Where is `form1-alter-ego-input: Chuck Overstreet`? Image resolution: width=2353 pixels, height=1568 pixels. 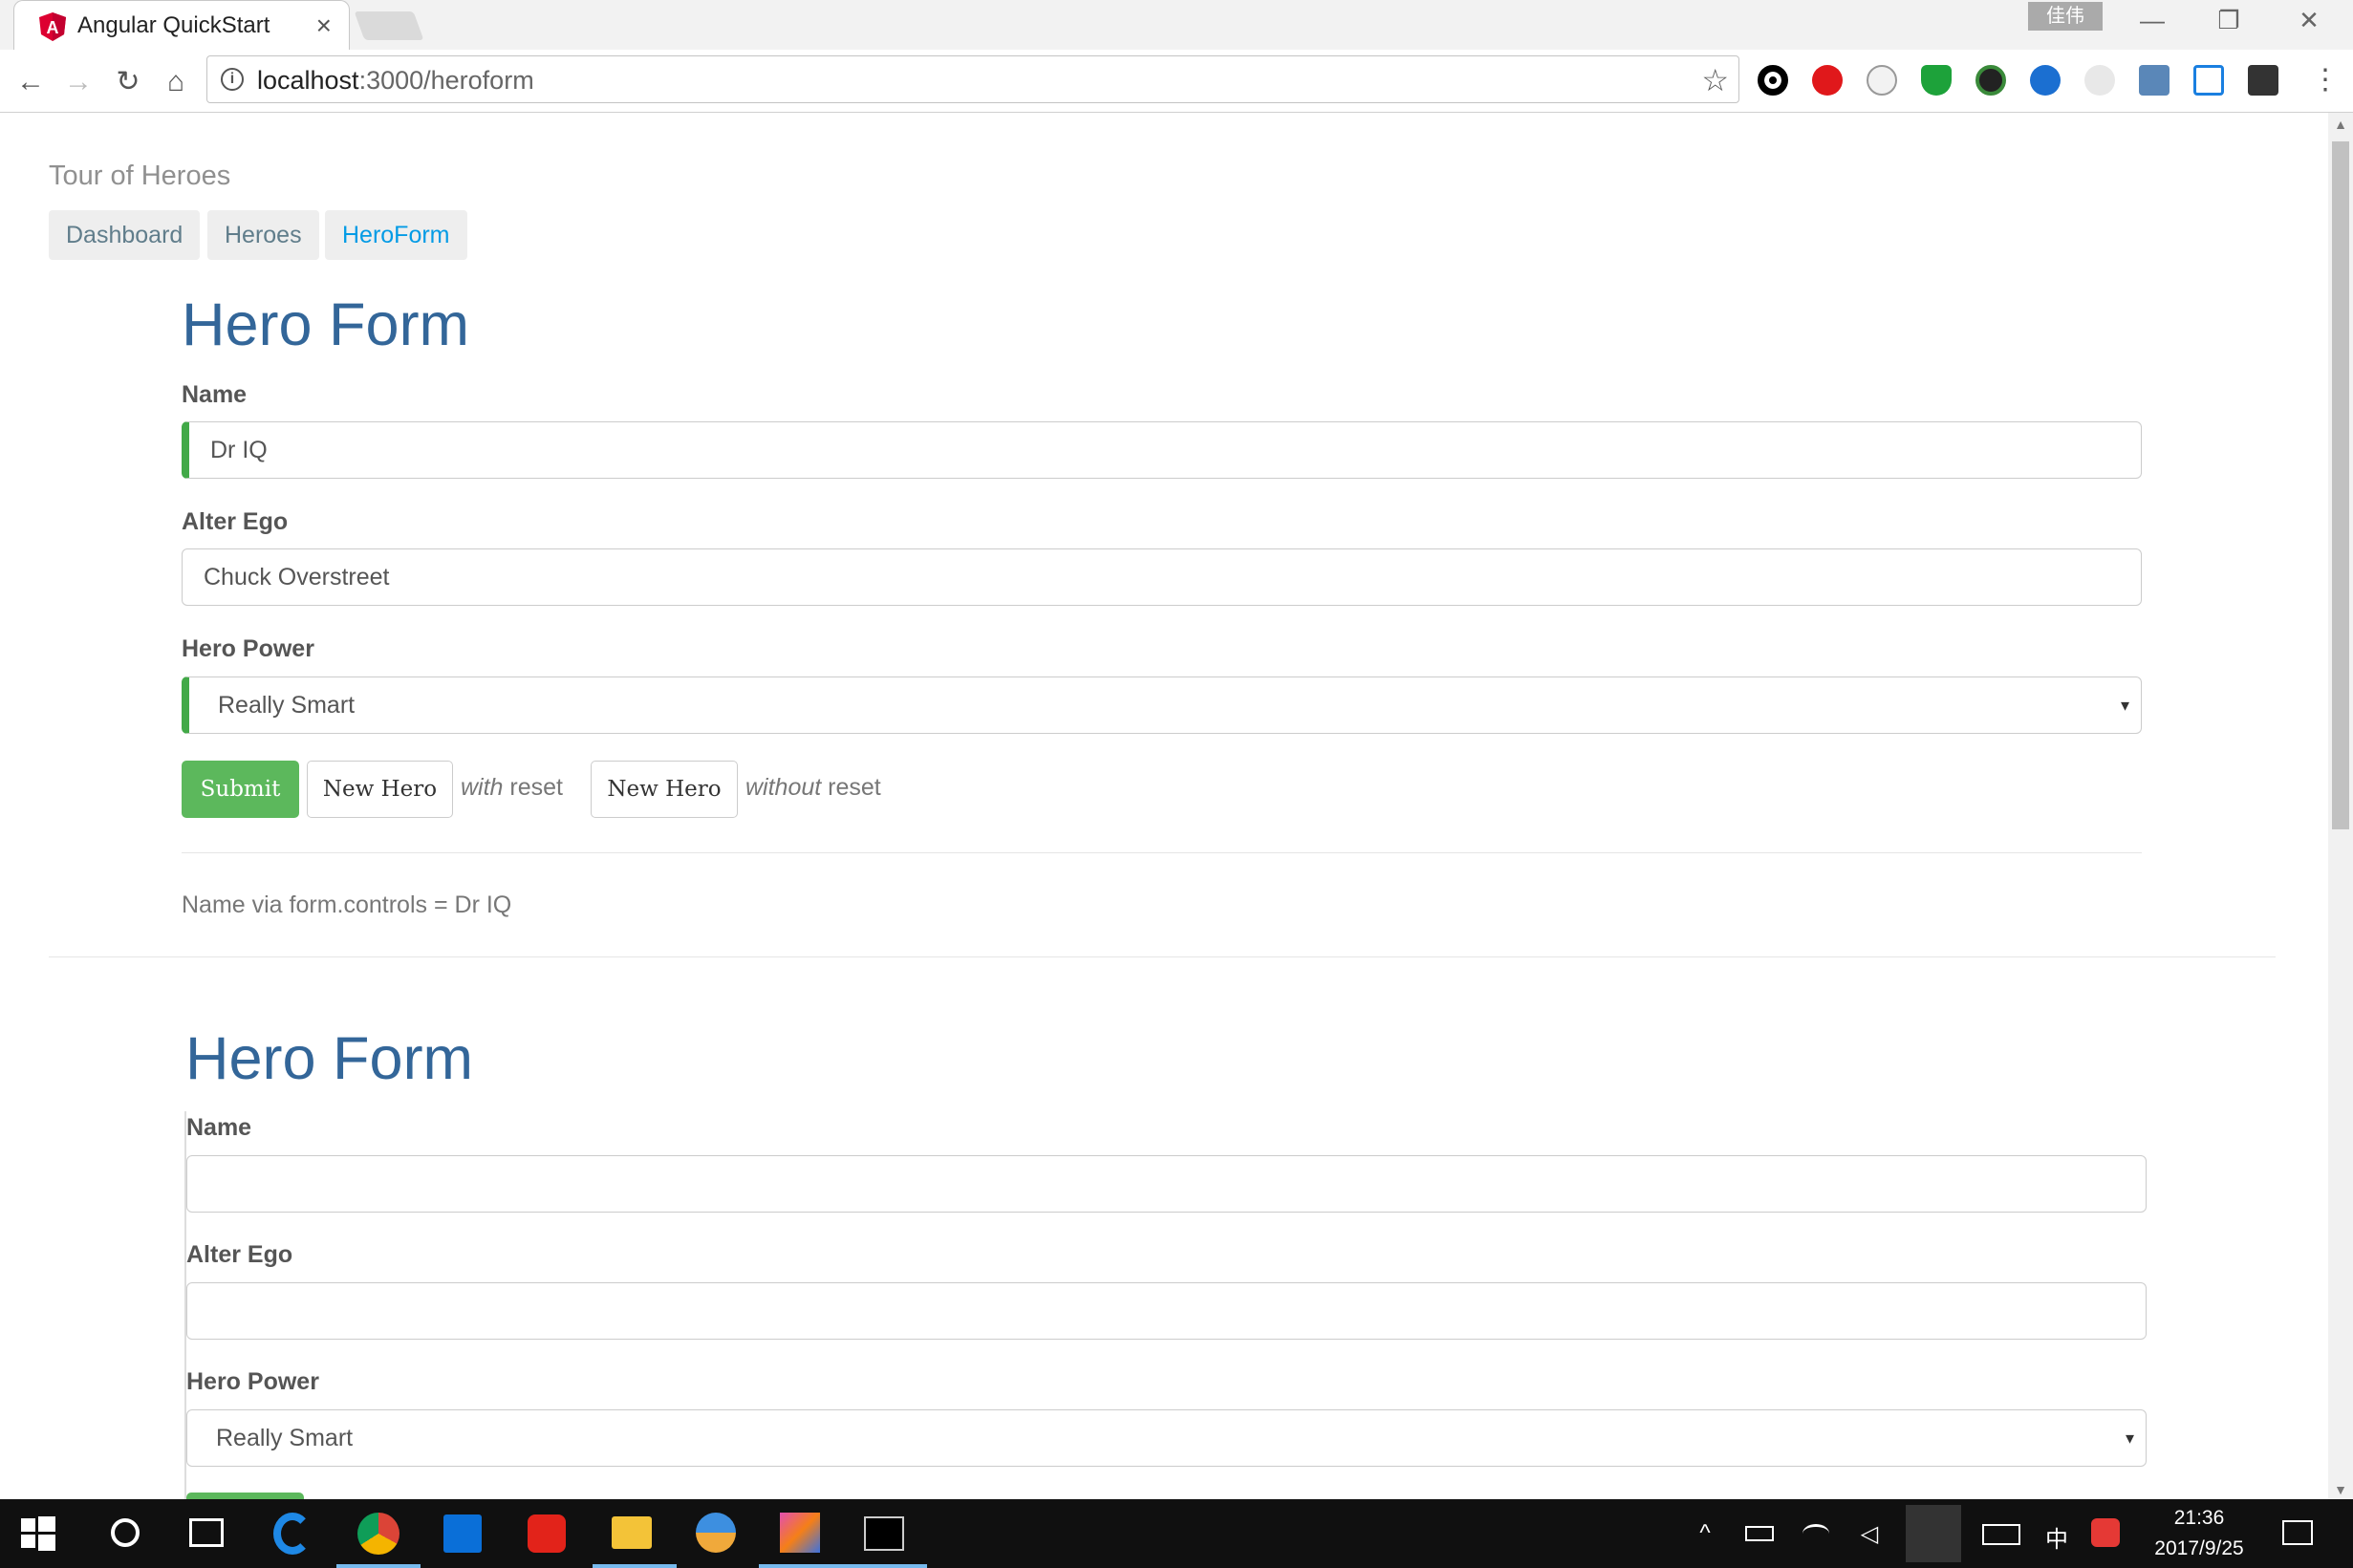
form1-alter-ego-input: Chuck Overstreet is located at coordinates (1162, 577).